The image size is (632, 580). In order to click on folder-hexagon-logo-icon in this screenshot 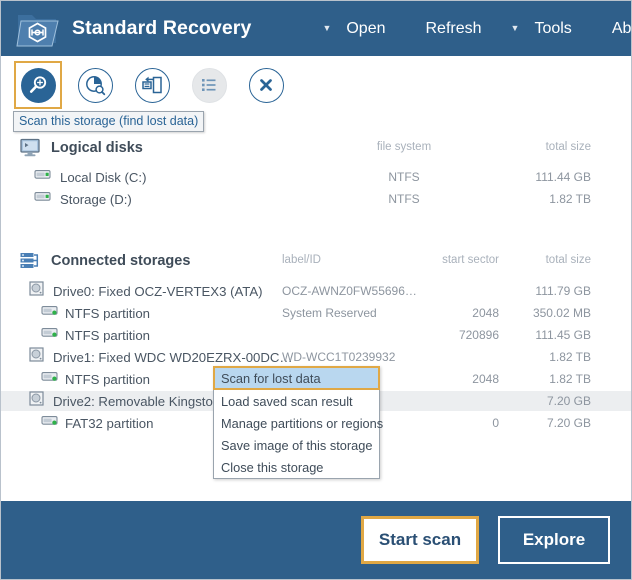, I will do `click(38, 29)`.